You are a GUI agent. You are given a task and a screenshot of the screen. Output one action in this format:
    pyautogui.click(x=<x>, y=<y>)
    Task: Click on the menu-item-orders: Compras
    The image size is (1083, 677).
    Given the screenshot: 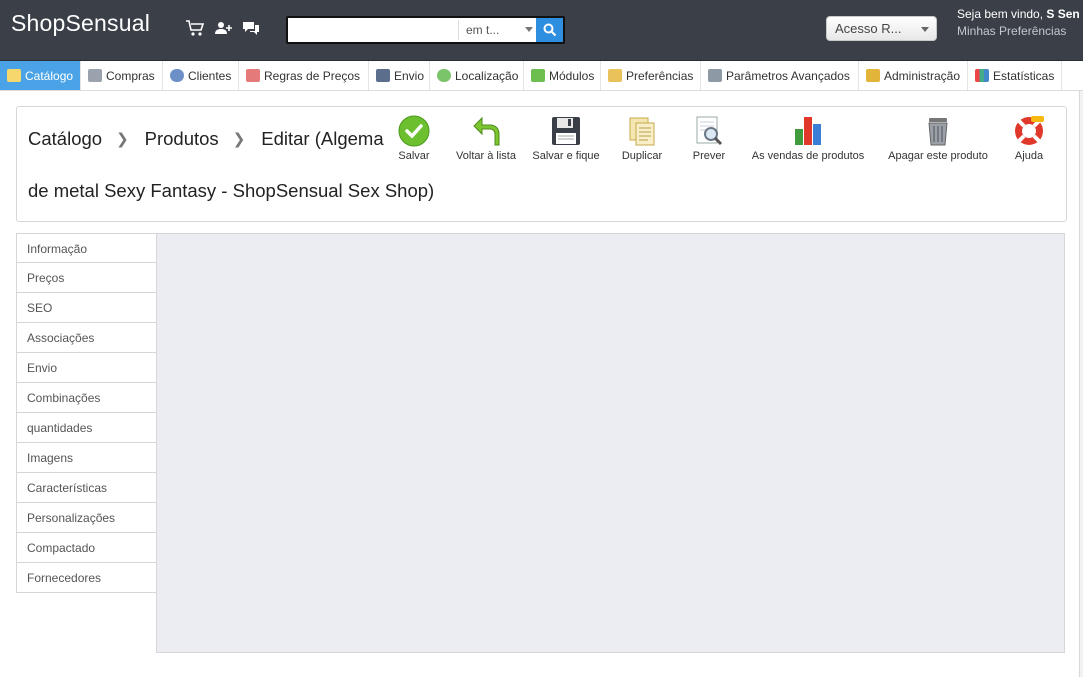 What is the action you would take?
    pyautogui.click(x=122, y=75)
    